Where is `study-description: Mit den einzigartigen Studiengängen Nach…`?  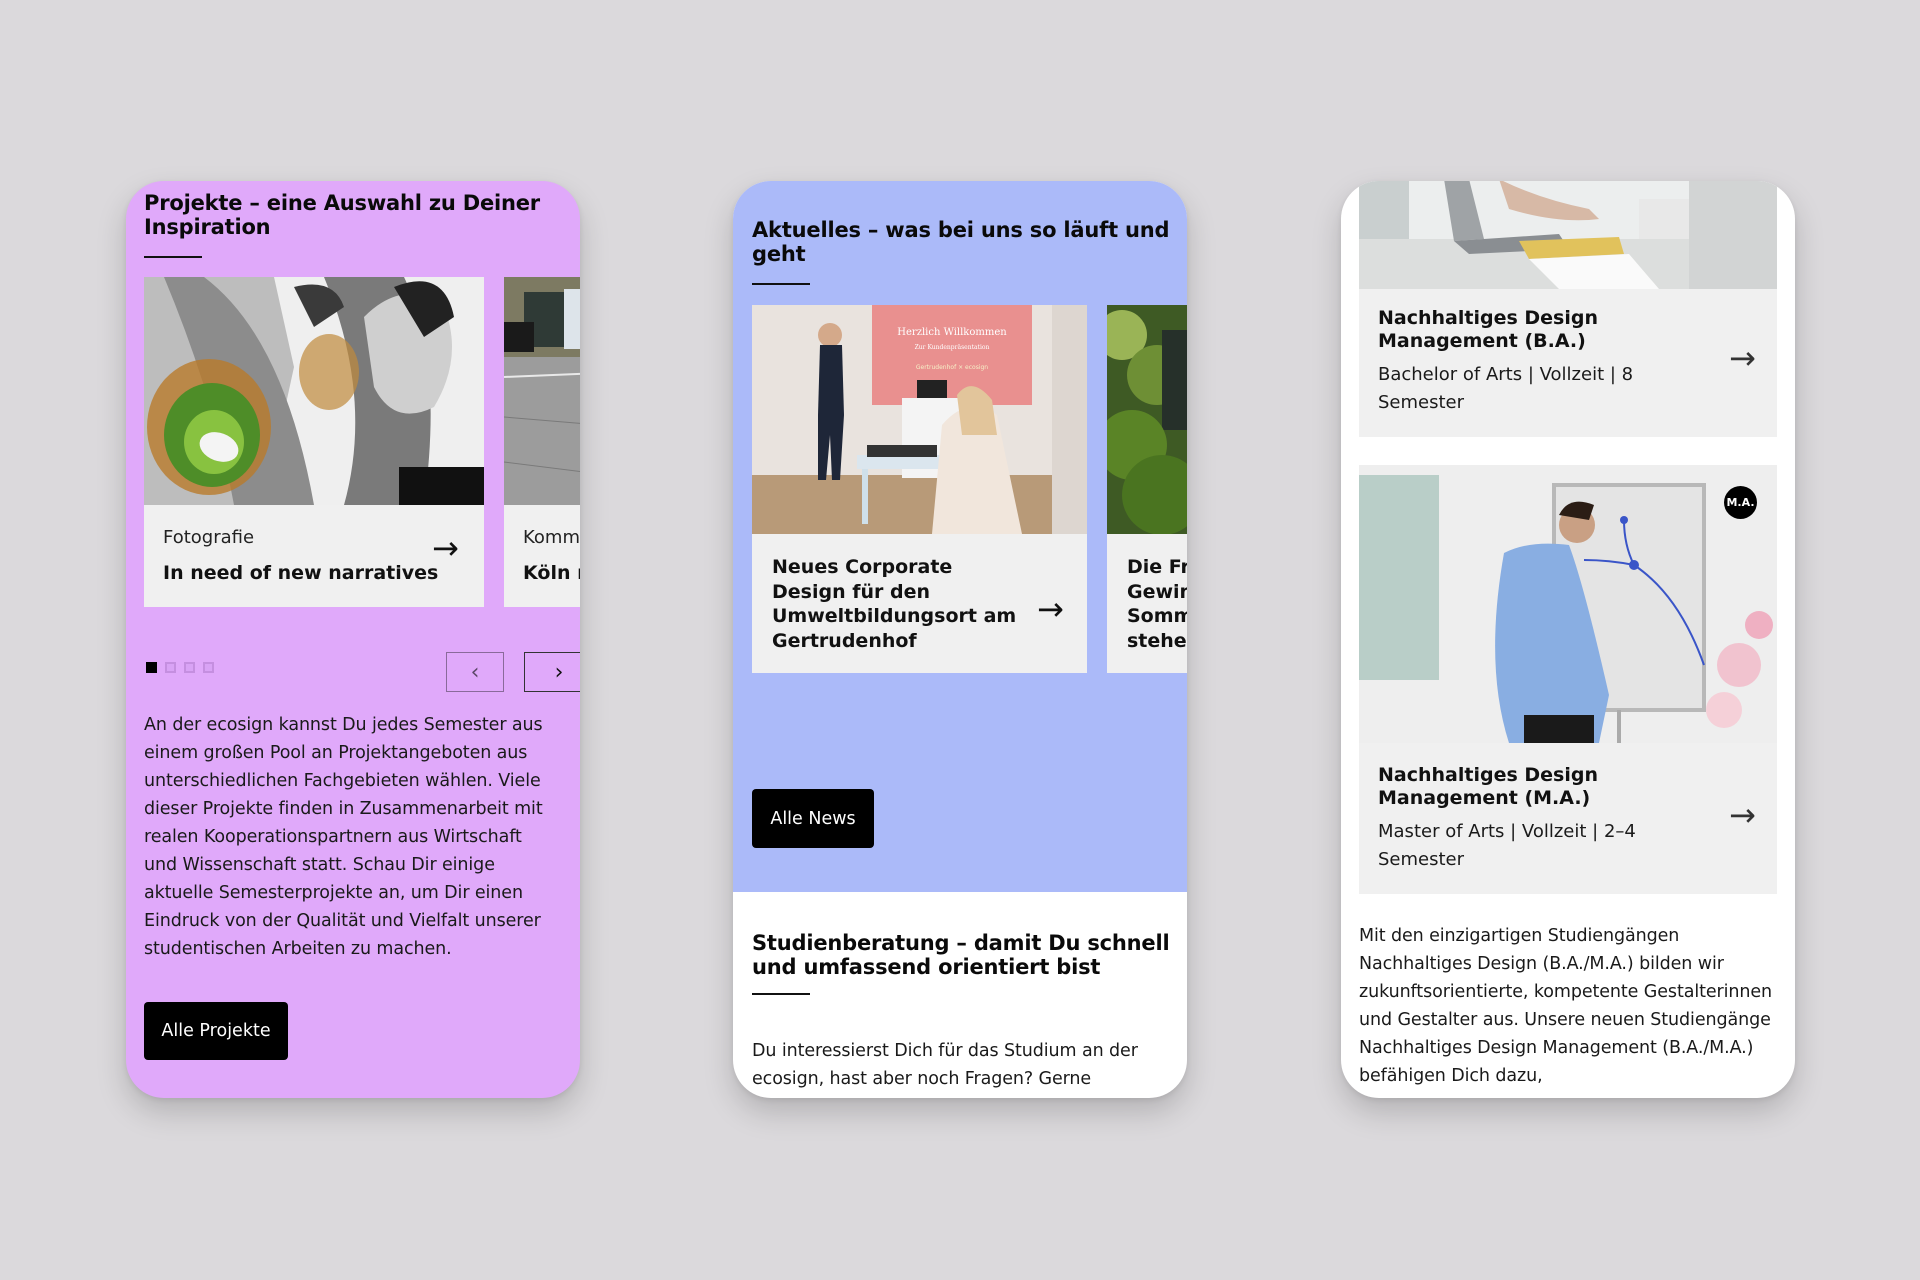
study-description: Mit den einzigartigen Studiengängen Nach… is located at coordinates (1566, 1006).